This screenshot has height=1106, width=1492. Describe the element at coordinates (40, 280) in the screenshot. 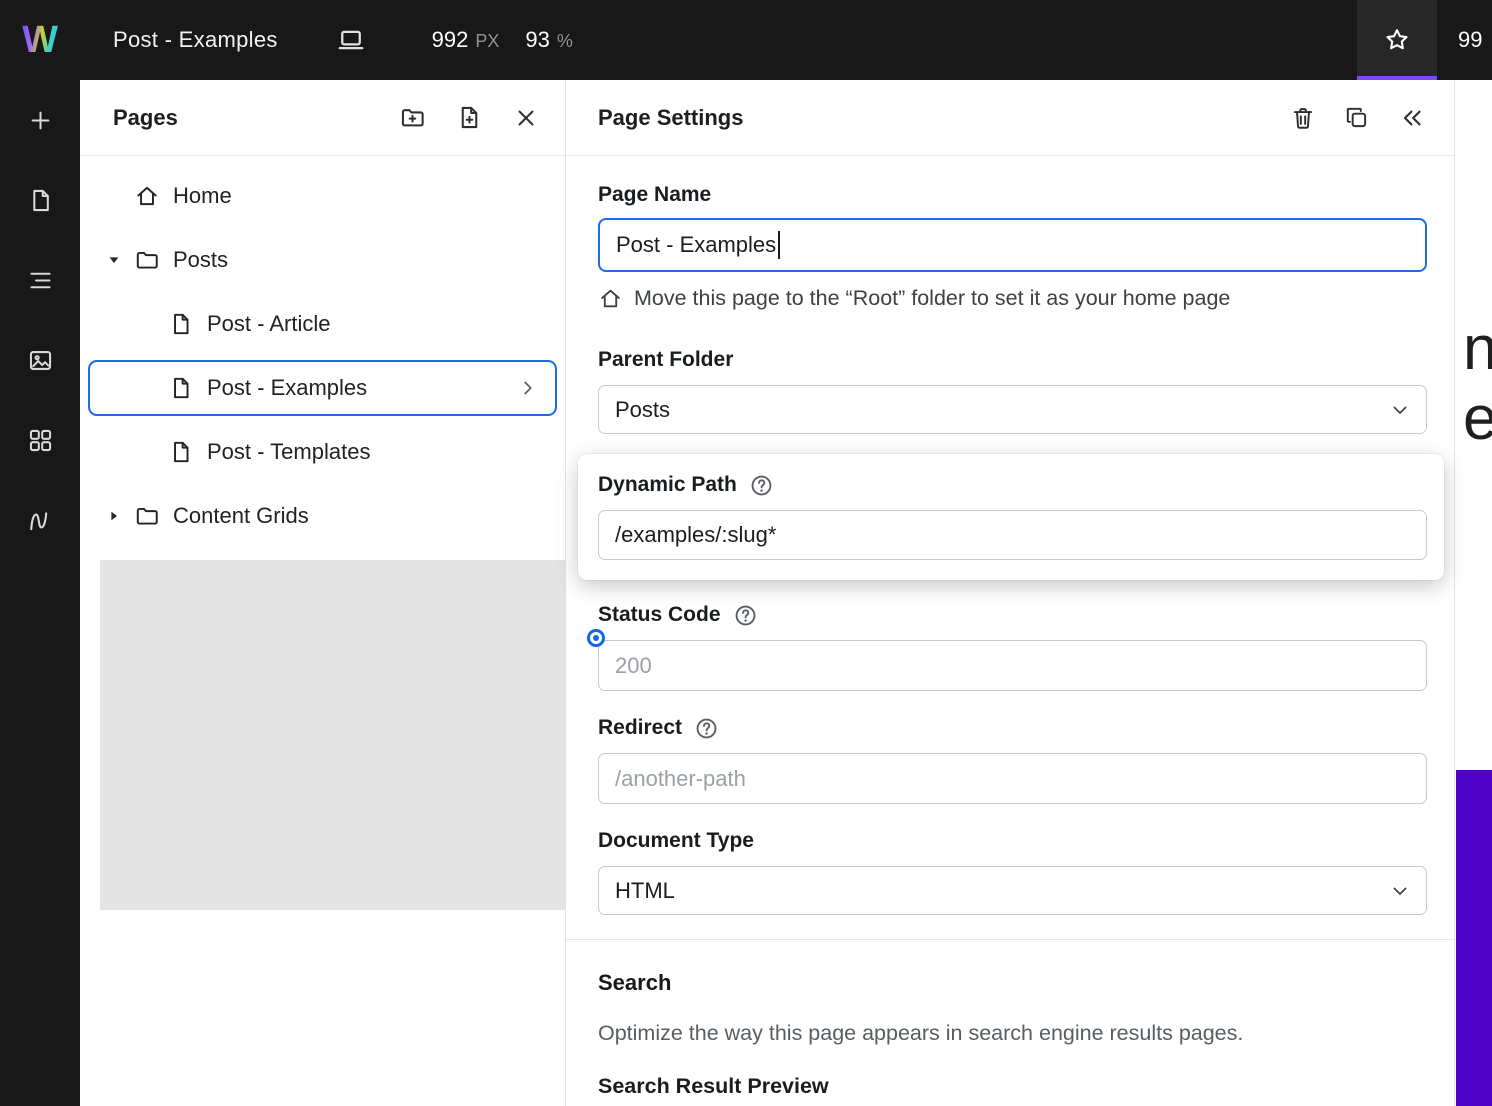

I see `navigator-icon` at that location.